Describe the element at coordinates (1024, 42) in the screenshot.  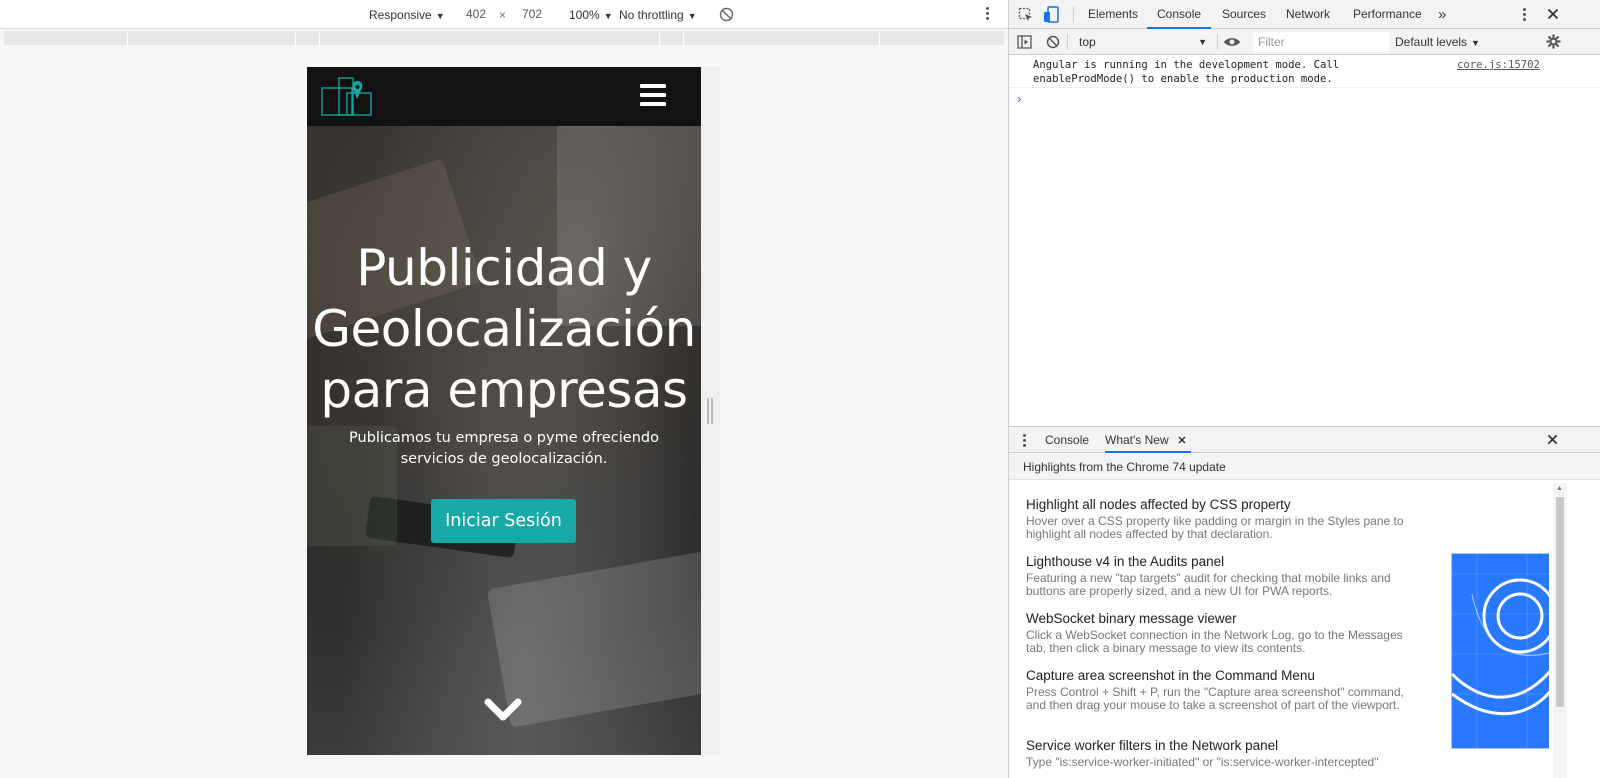
I see `sidebar-toggle-icon` at that location.